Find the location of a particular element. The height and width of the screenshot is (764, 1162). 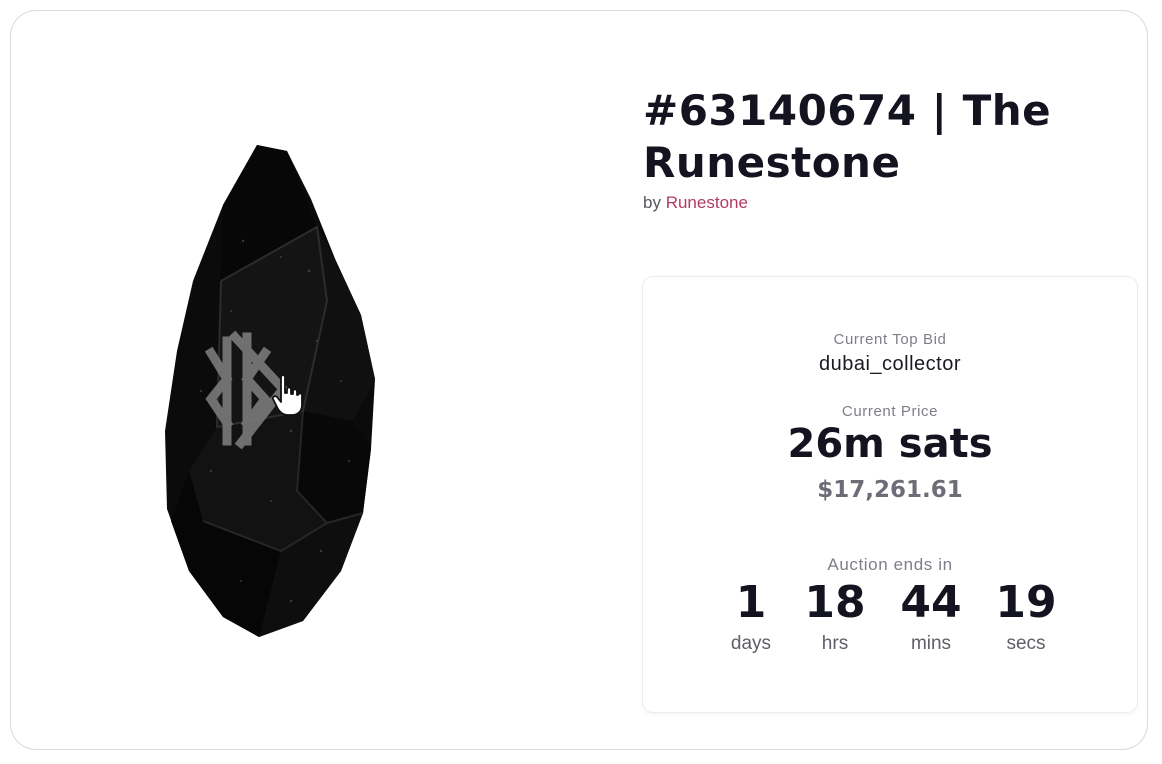

byline-prefix: by is located at coordinates (652, 202).